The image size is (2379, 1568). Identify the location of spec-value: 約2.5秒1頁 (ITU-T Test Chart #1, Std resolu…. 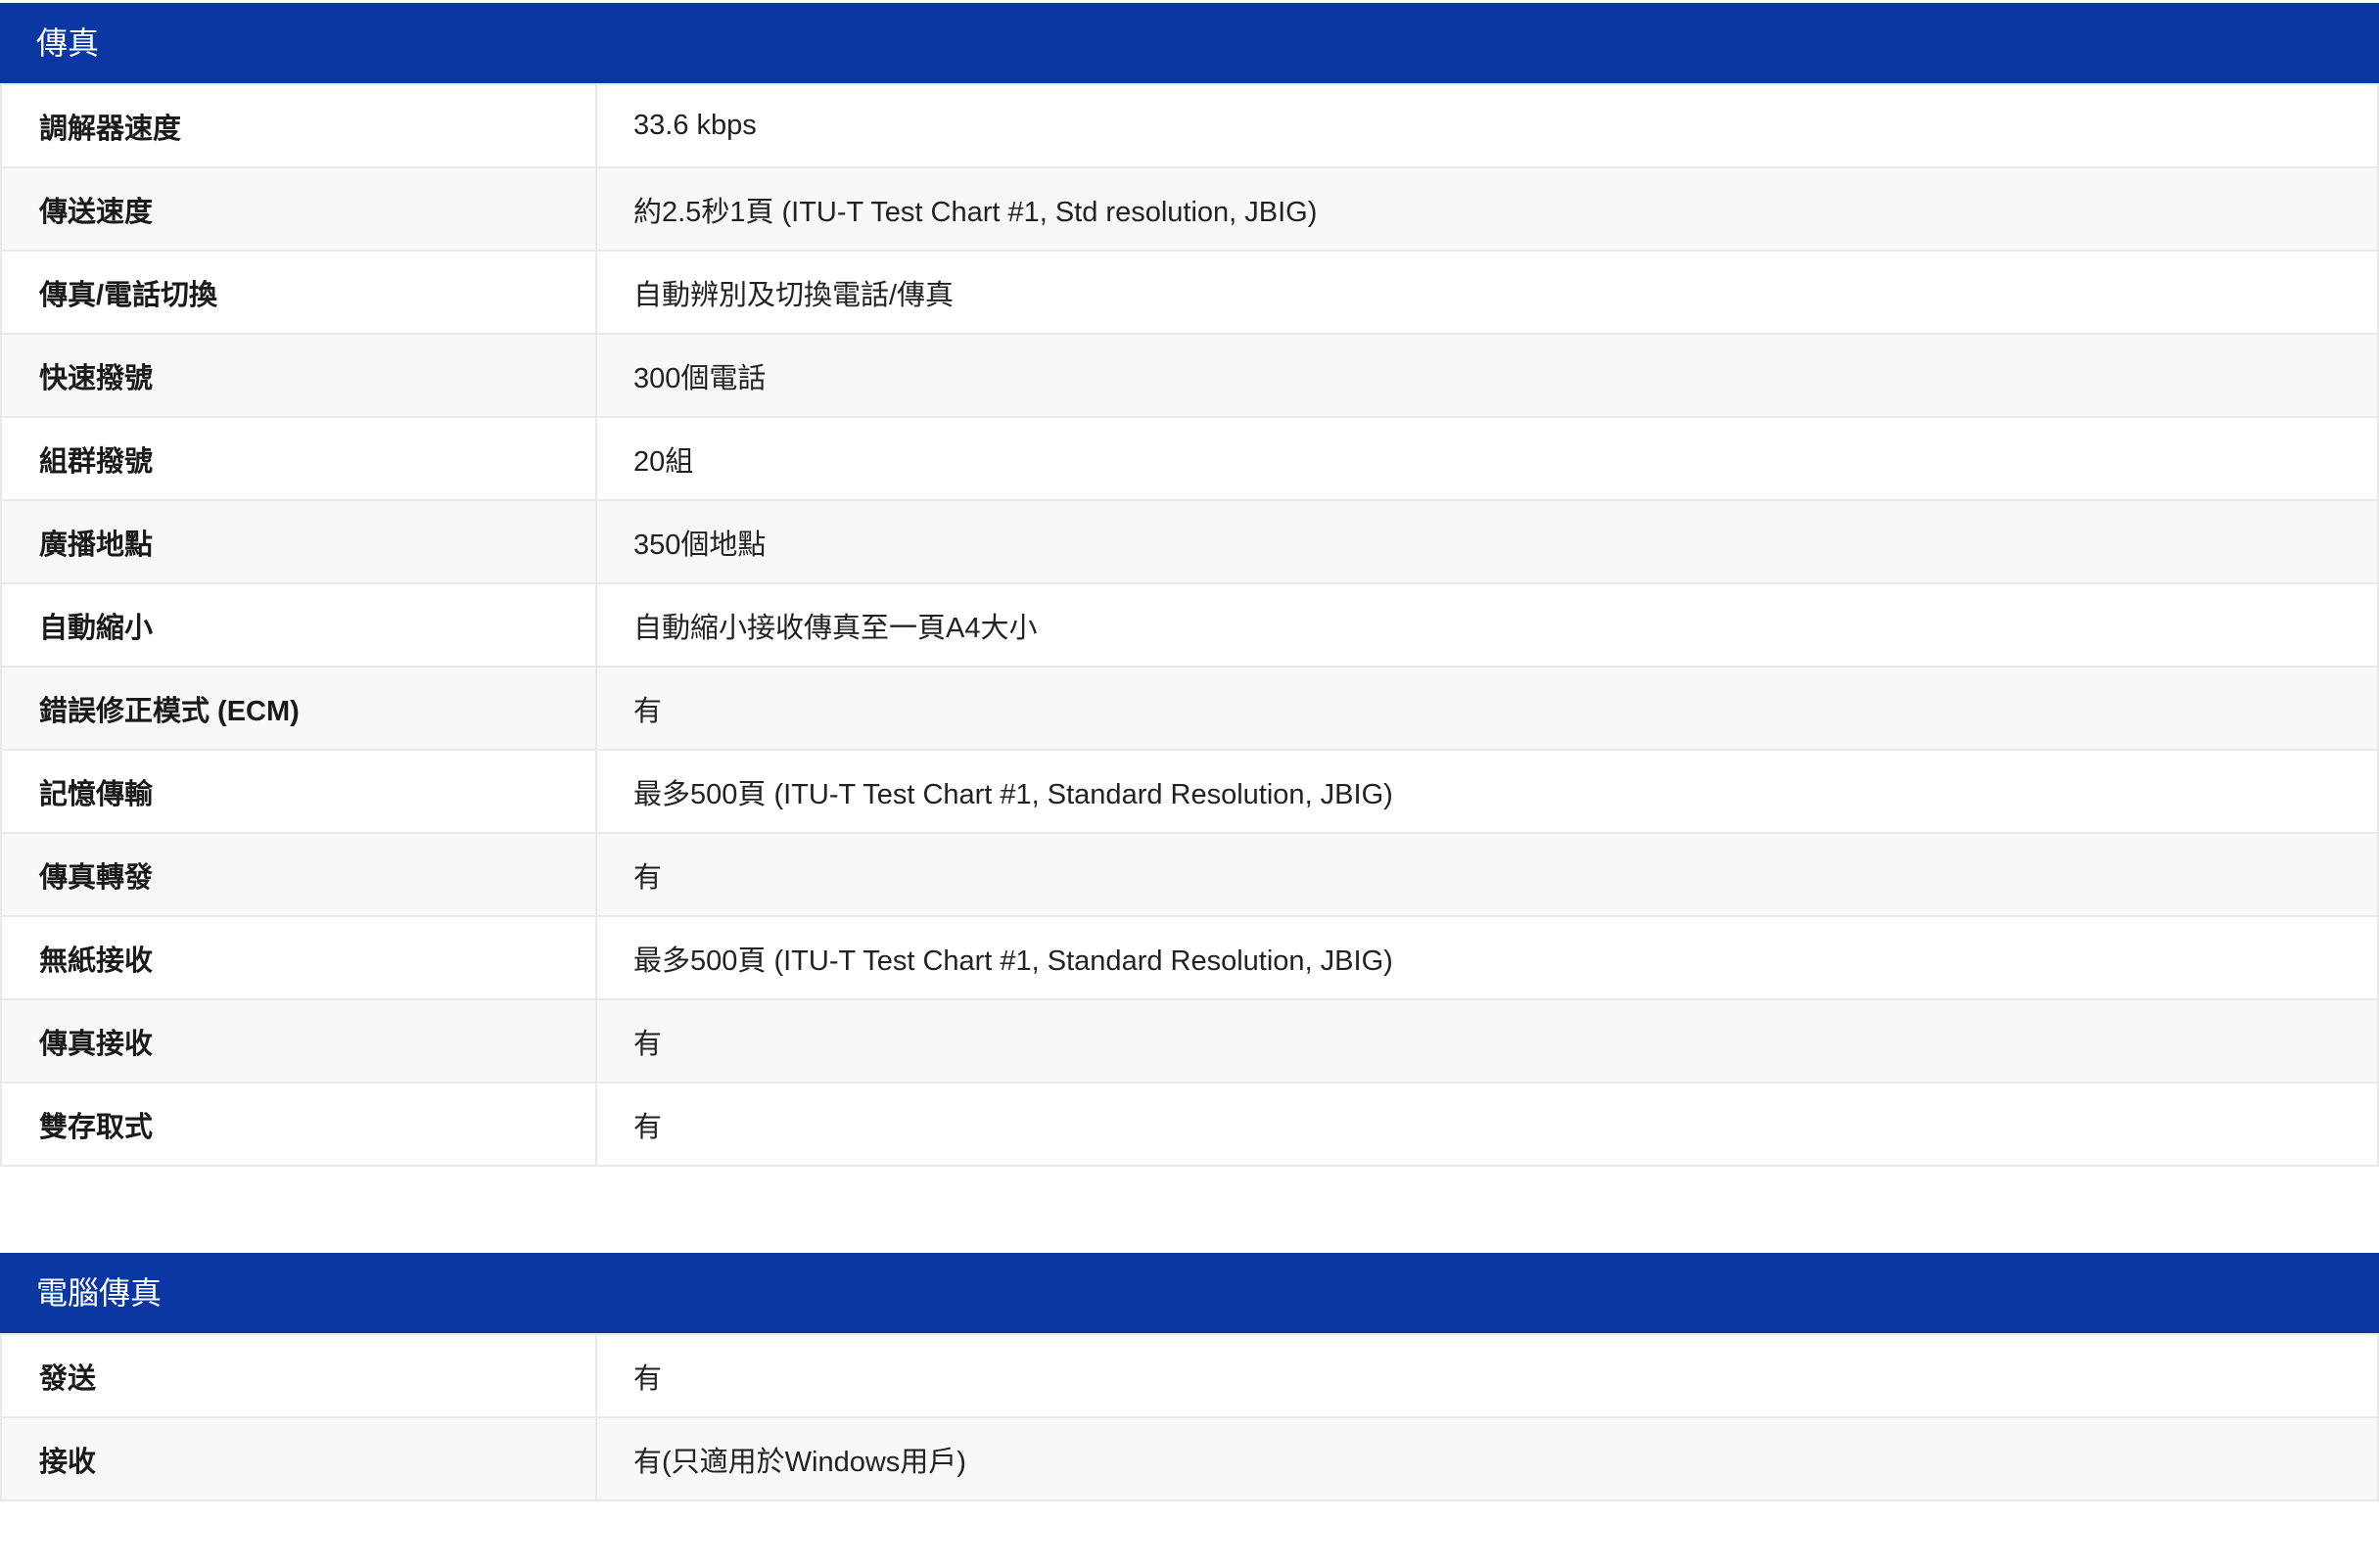
(1487, 209).